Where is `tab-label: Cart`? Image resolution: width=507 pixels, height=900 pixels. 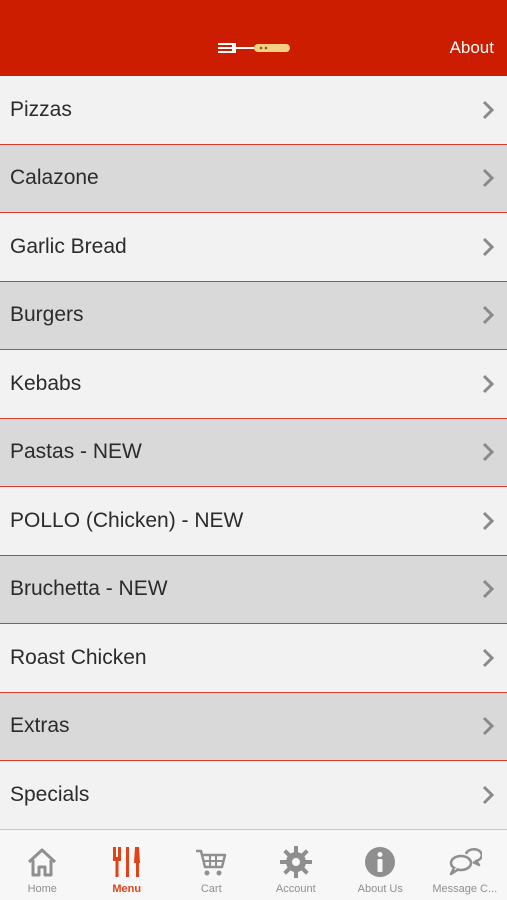
tab-label: Cart is located at coordinates (211, 889).